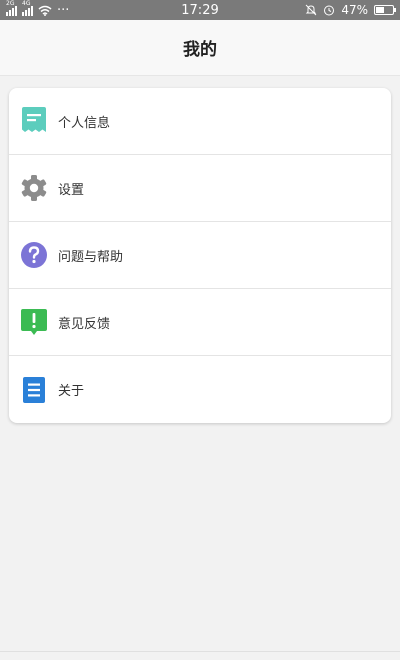 The width and height of the screenshot is (400, 660). What do you see at coordinates (380, 10) in the screenshot?
I see `battery-fill` at bounding box center [380, 10].